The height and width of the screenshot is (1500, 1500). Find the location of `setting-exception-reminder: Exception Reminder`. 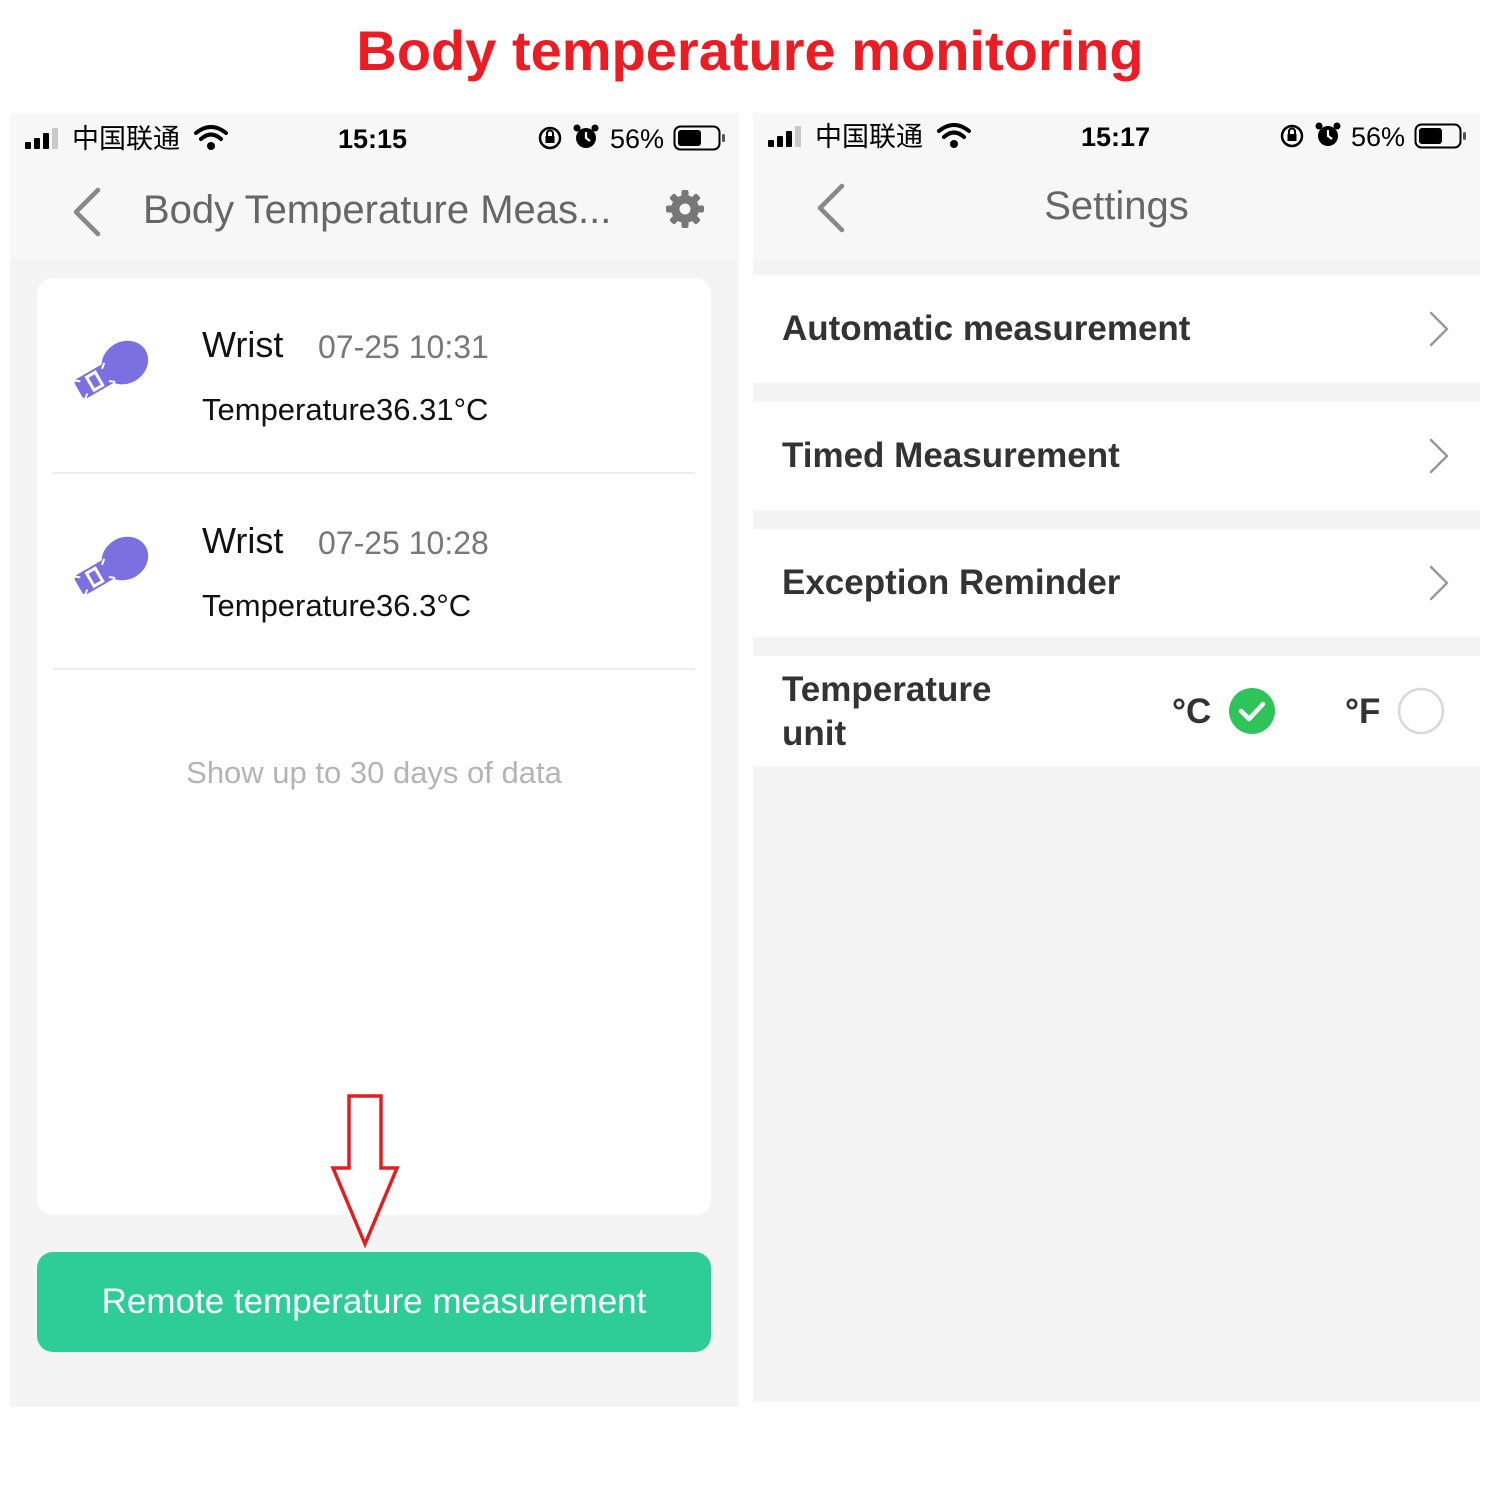

setting-exception-reminder: Exception Reminder is located at coordinates (1116, 583).